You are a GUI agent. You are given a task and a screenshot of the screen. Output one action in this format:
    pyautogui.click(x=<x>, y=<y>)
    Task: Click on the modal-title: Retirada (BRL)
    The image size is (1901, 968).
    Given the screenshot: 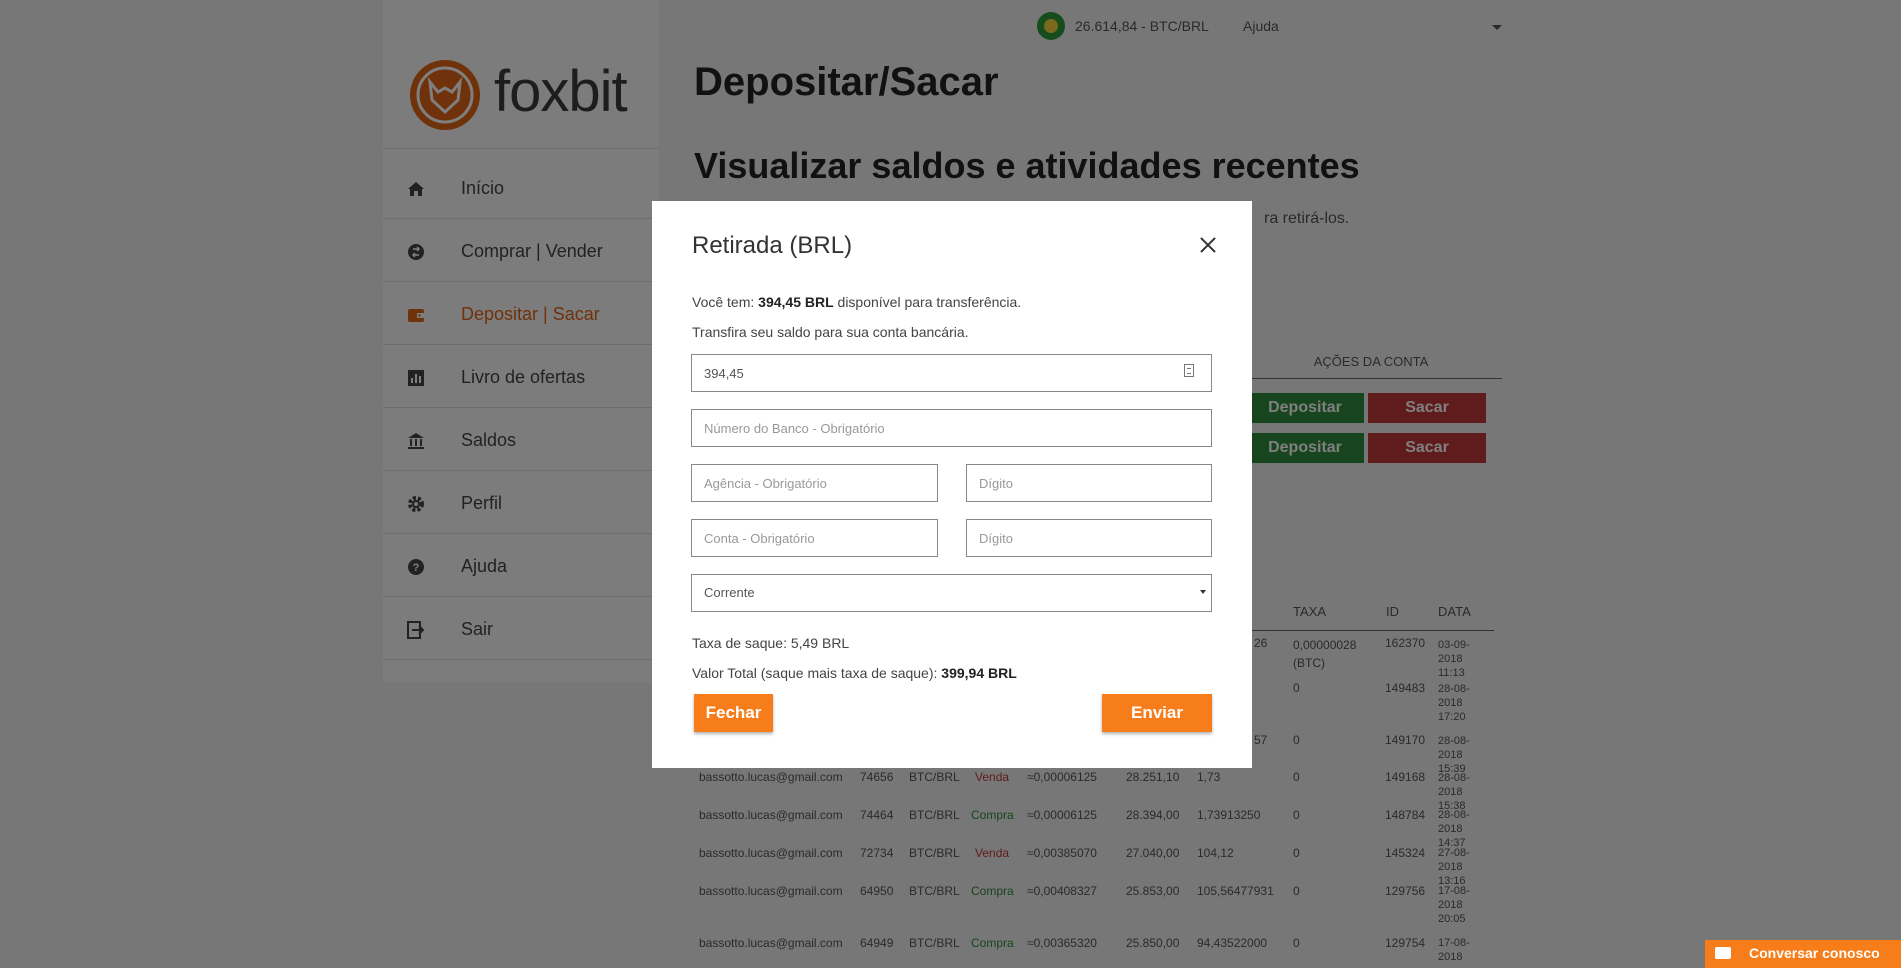 What is the action you would take?
    pyautogui.click(x=772, y=245)
    